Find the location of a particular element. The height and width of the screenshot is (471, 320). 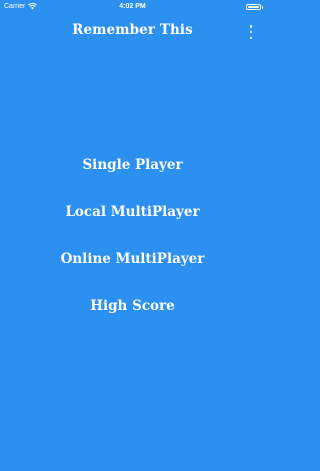

battery-icon is located at coordinates (254, 7).